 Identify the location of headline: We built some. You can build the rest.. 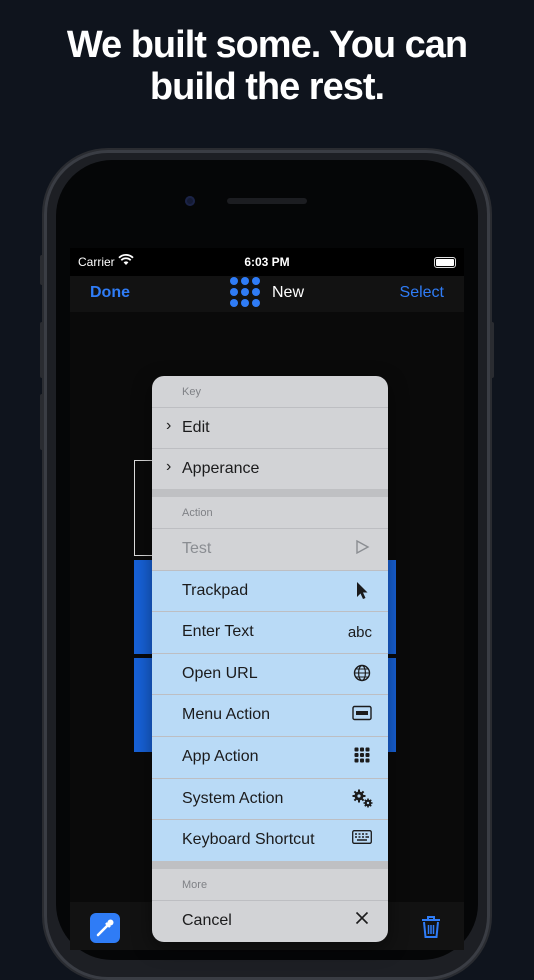
(267, 66).